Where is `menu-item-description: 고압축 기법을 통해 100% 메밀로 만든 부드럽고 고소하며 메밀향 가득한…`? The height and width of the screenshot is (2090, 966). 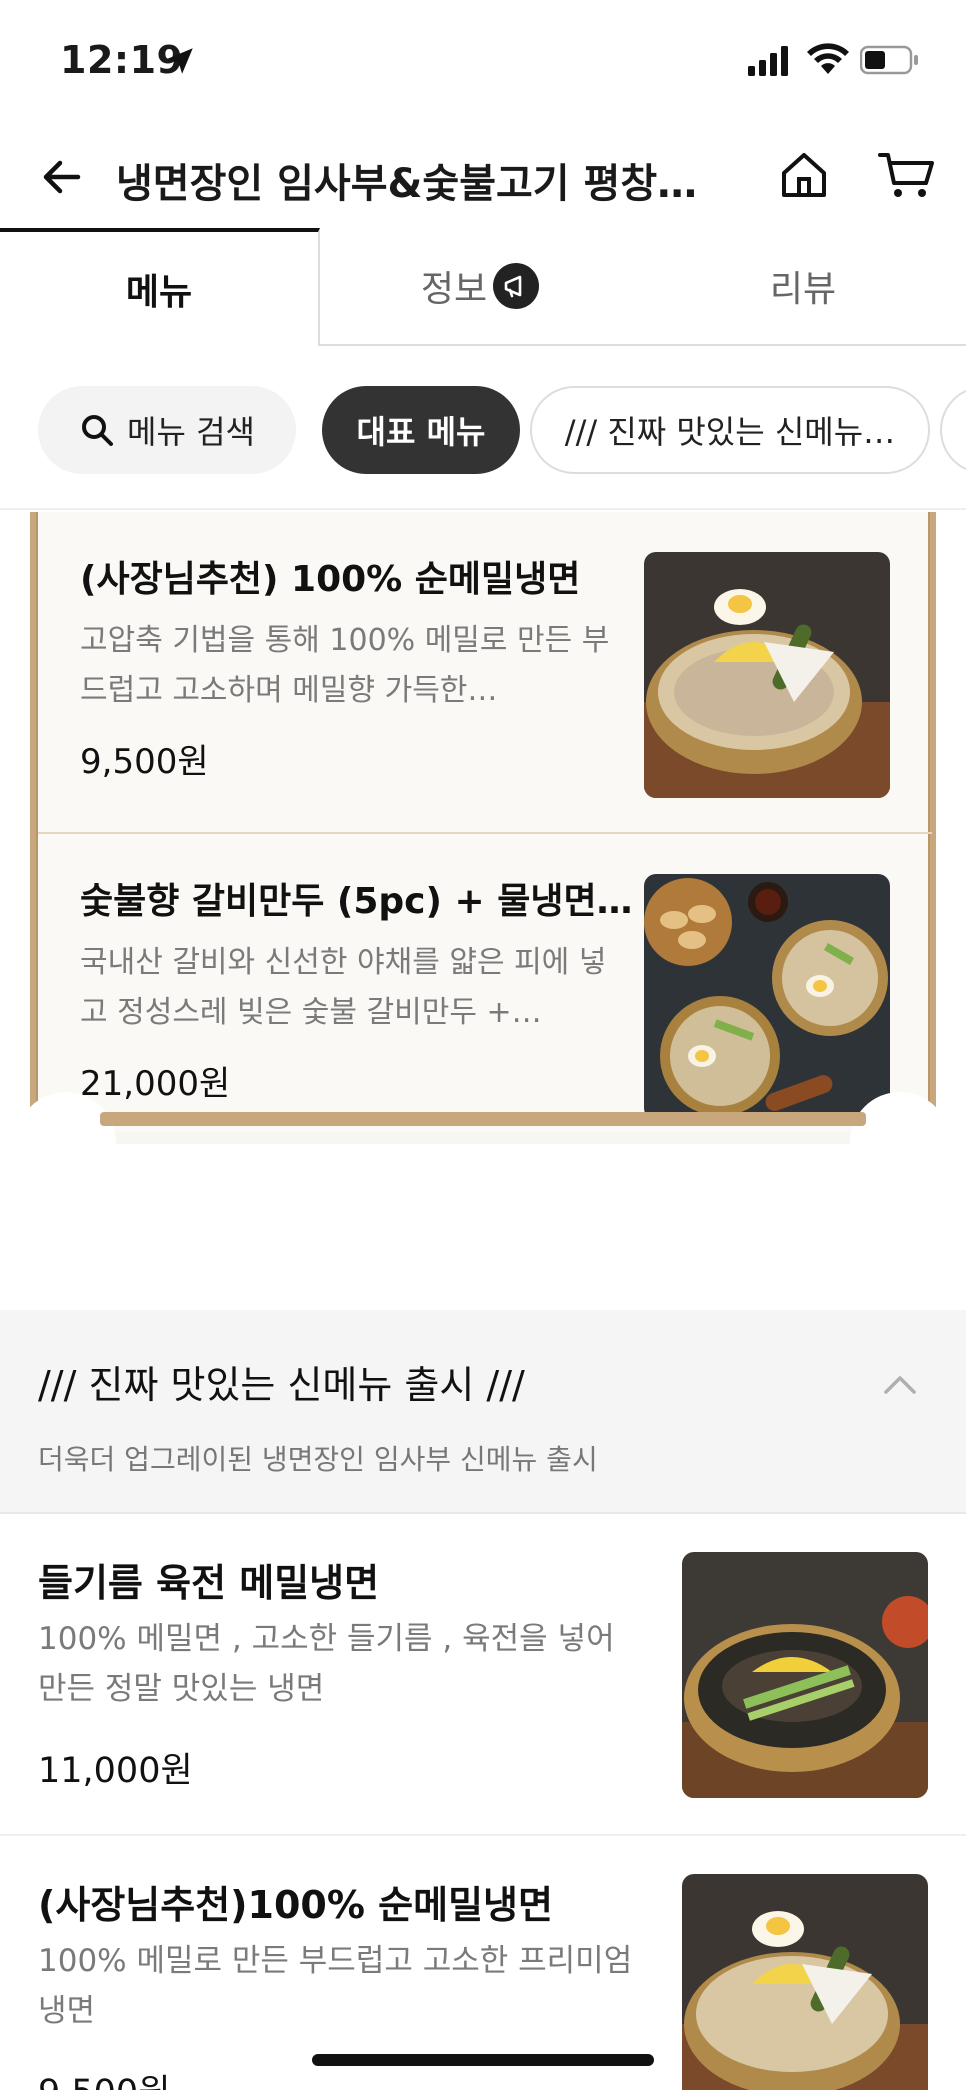
menu-item-description: 고압축 기법을 통해 100% 메밀로 만든 부드럽고 고소하며 메밀향 가득한… is located at coordinates (345, 665).